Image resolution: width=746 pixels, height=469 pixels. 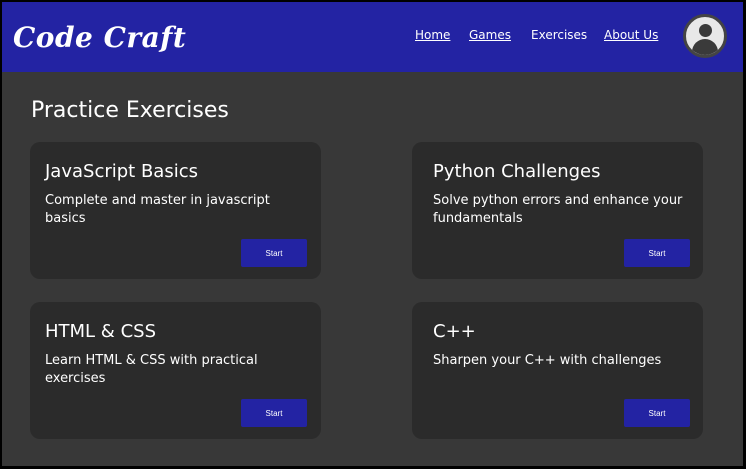 I want to click on nav-games-link: Games, so click(x=490, y=35).